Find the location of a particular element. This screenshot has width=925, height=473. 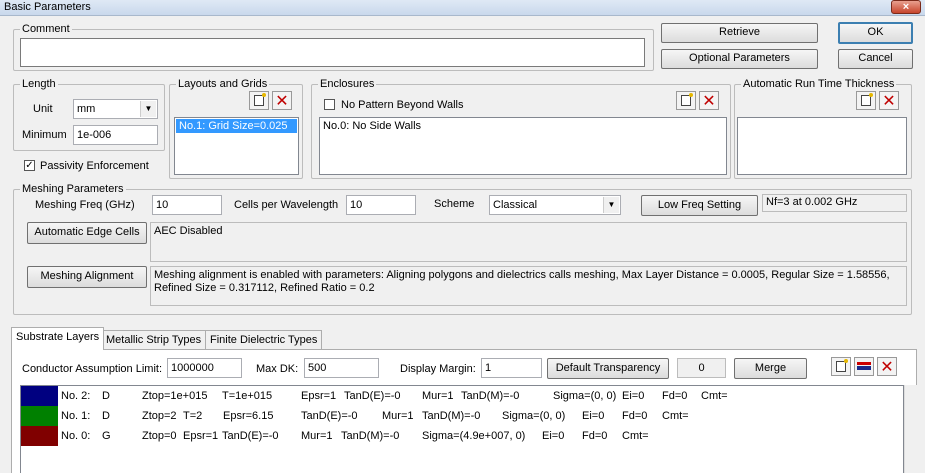

close-button: × is located at coordinates (906, 7).